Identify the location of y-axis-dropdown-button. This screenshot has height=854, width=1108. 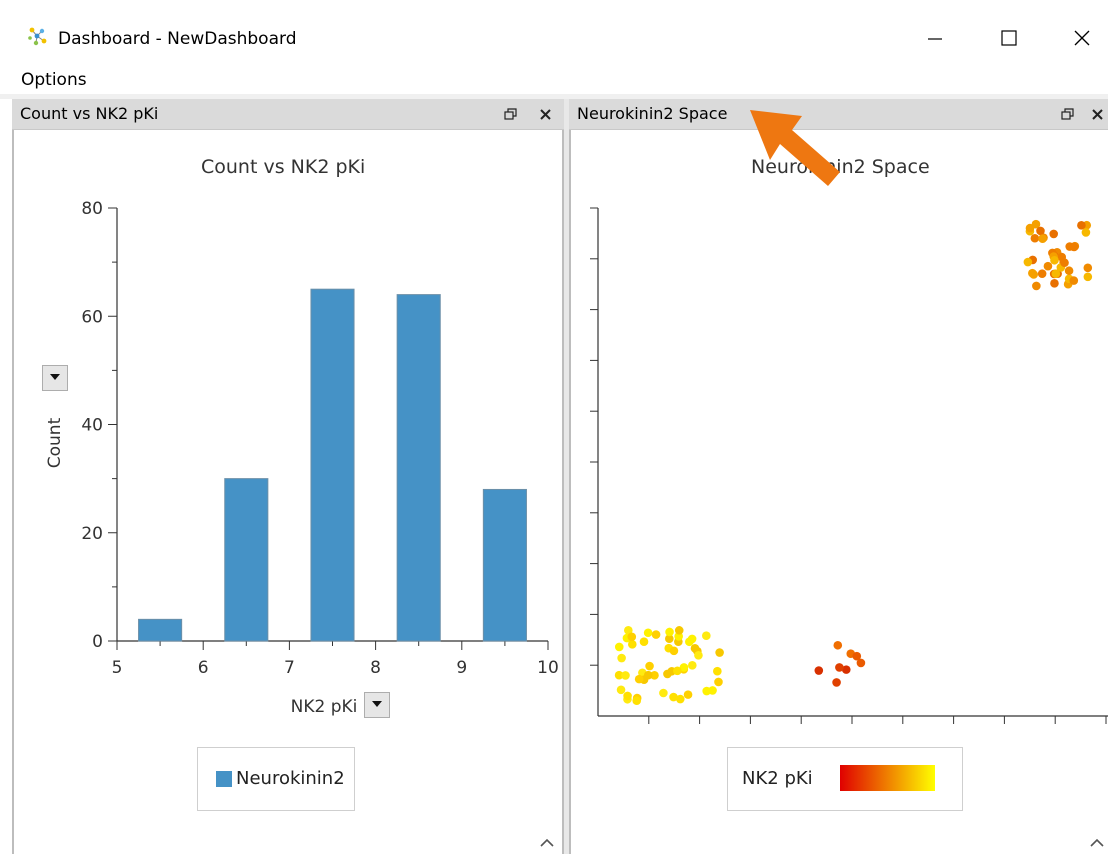
(55, 378).